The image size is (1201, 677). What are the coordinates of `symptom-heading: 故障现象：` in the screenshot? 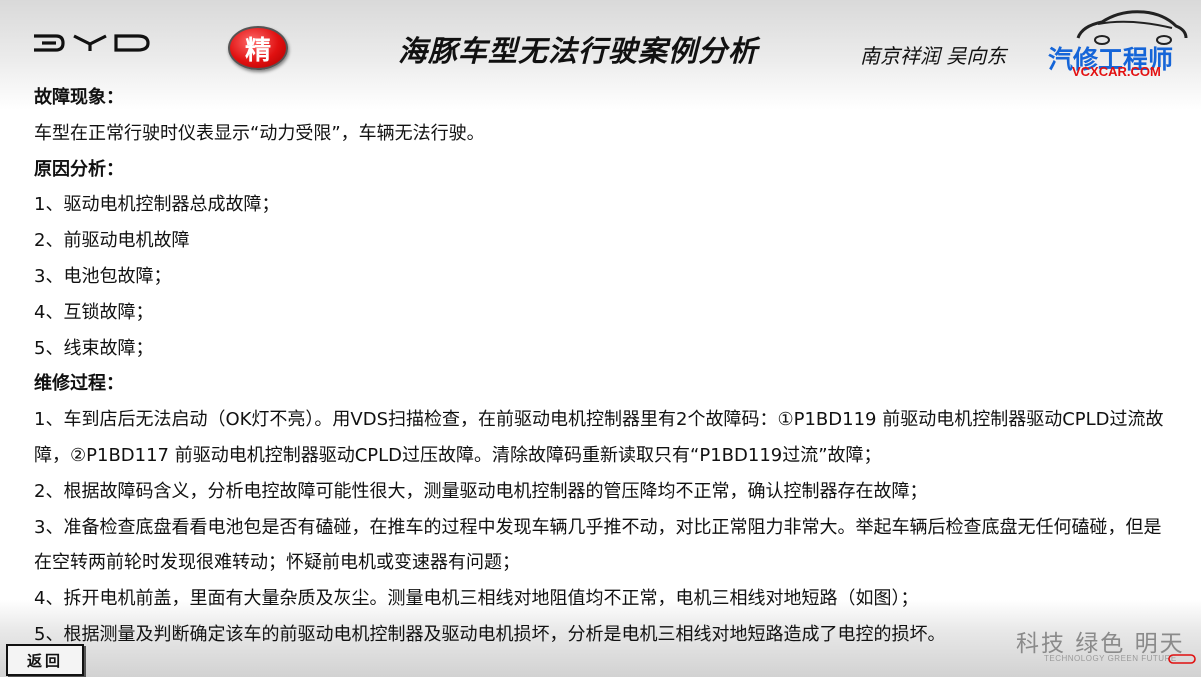 It's located at (79, 97).